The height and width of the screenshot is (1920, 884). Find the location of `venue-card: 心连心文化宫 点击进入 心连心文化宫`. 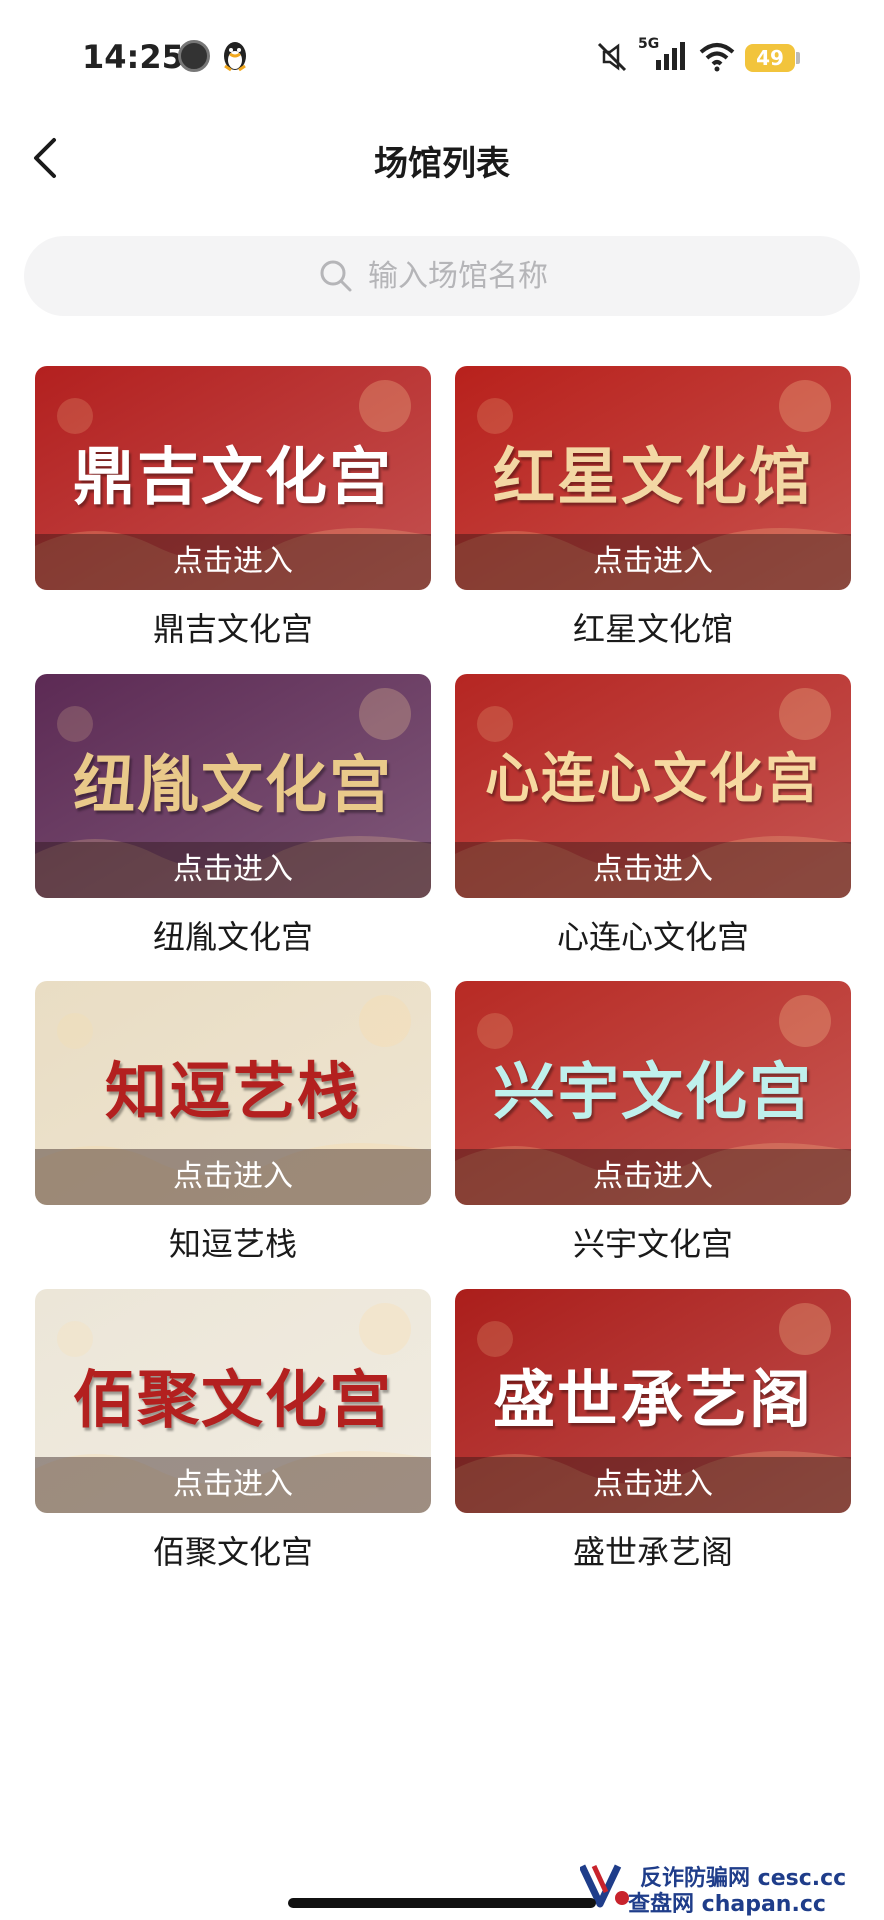

venue-card: 心连心文化宫 点击进入 心连心文化宫 is located at coordinates (653, 816).